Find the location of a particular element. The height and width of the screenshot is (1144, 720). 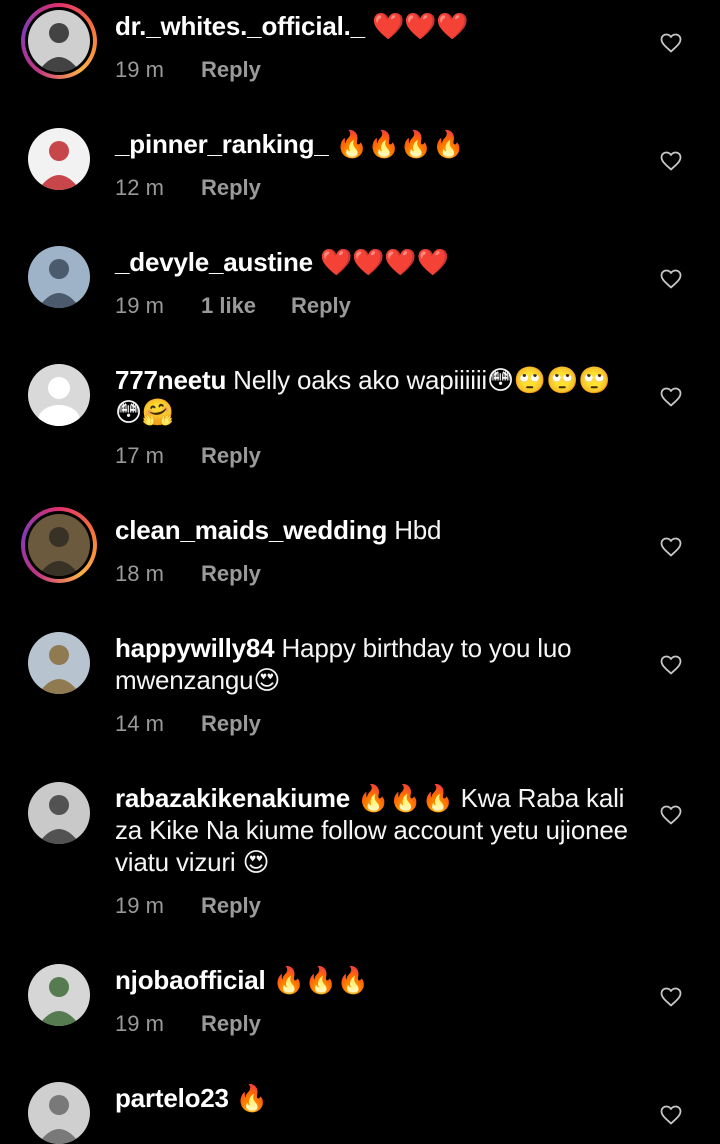

comment-username: rabazakikenakiume is located at coordinates (232, 798).